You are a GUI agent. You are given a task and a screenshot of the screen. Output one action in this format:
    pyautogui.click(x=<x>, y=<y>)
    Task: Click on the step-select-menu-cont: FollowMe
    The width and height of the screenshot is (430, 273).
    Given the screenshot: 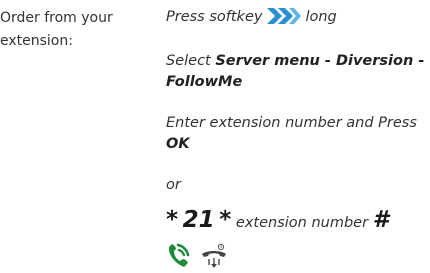 What is the action you would take?
    pyautogui.click(x=204, y=82)
    